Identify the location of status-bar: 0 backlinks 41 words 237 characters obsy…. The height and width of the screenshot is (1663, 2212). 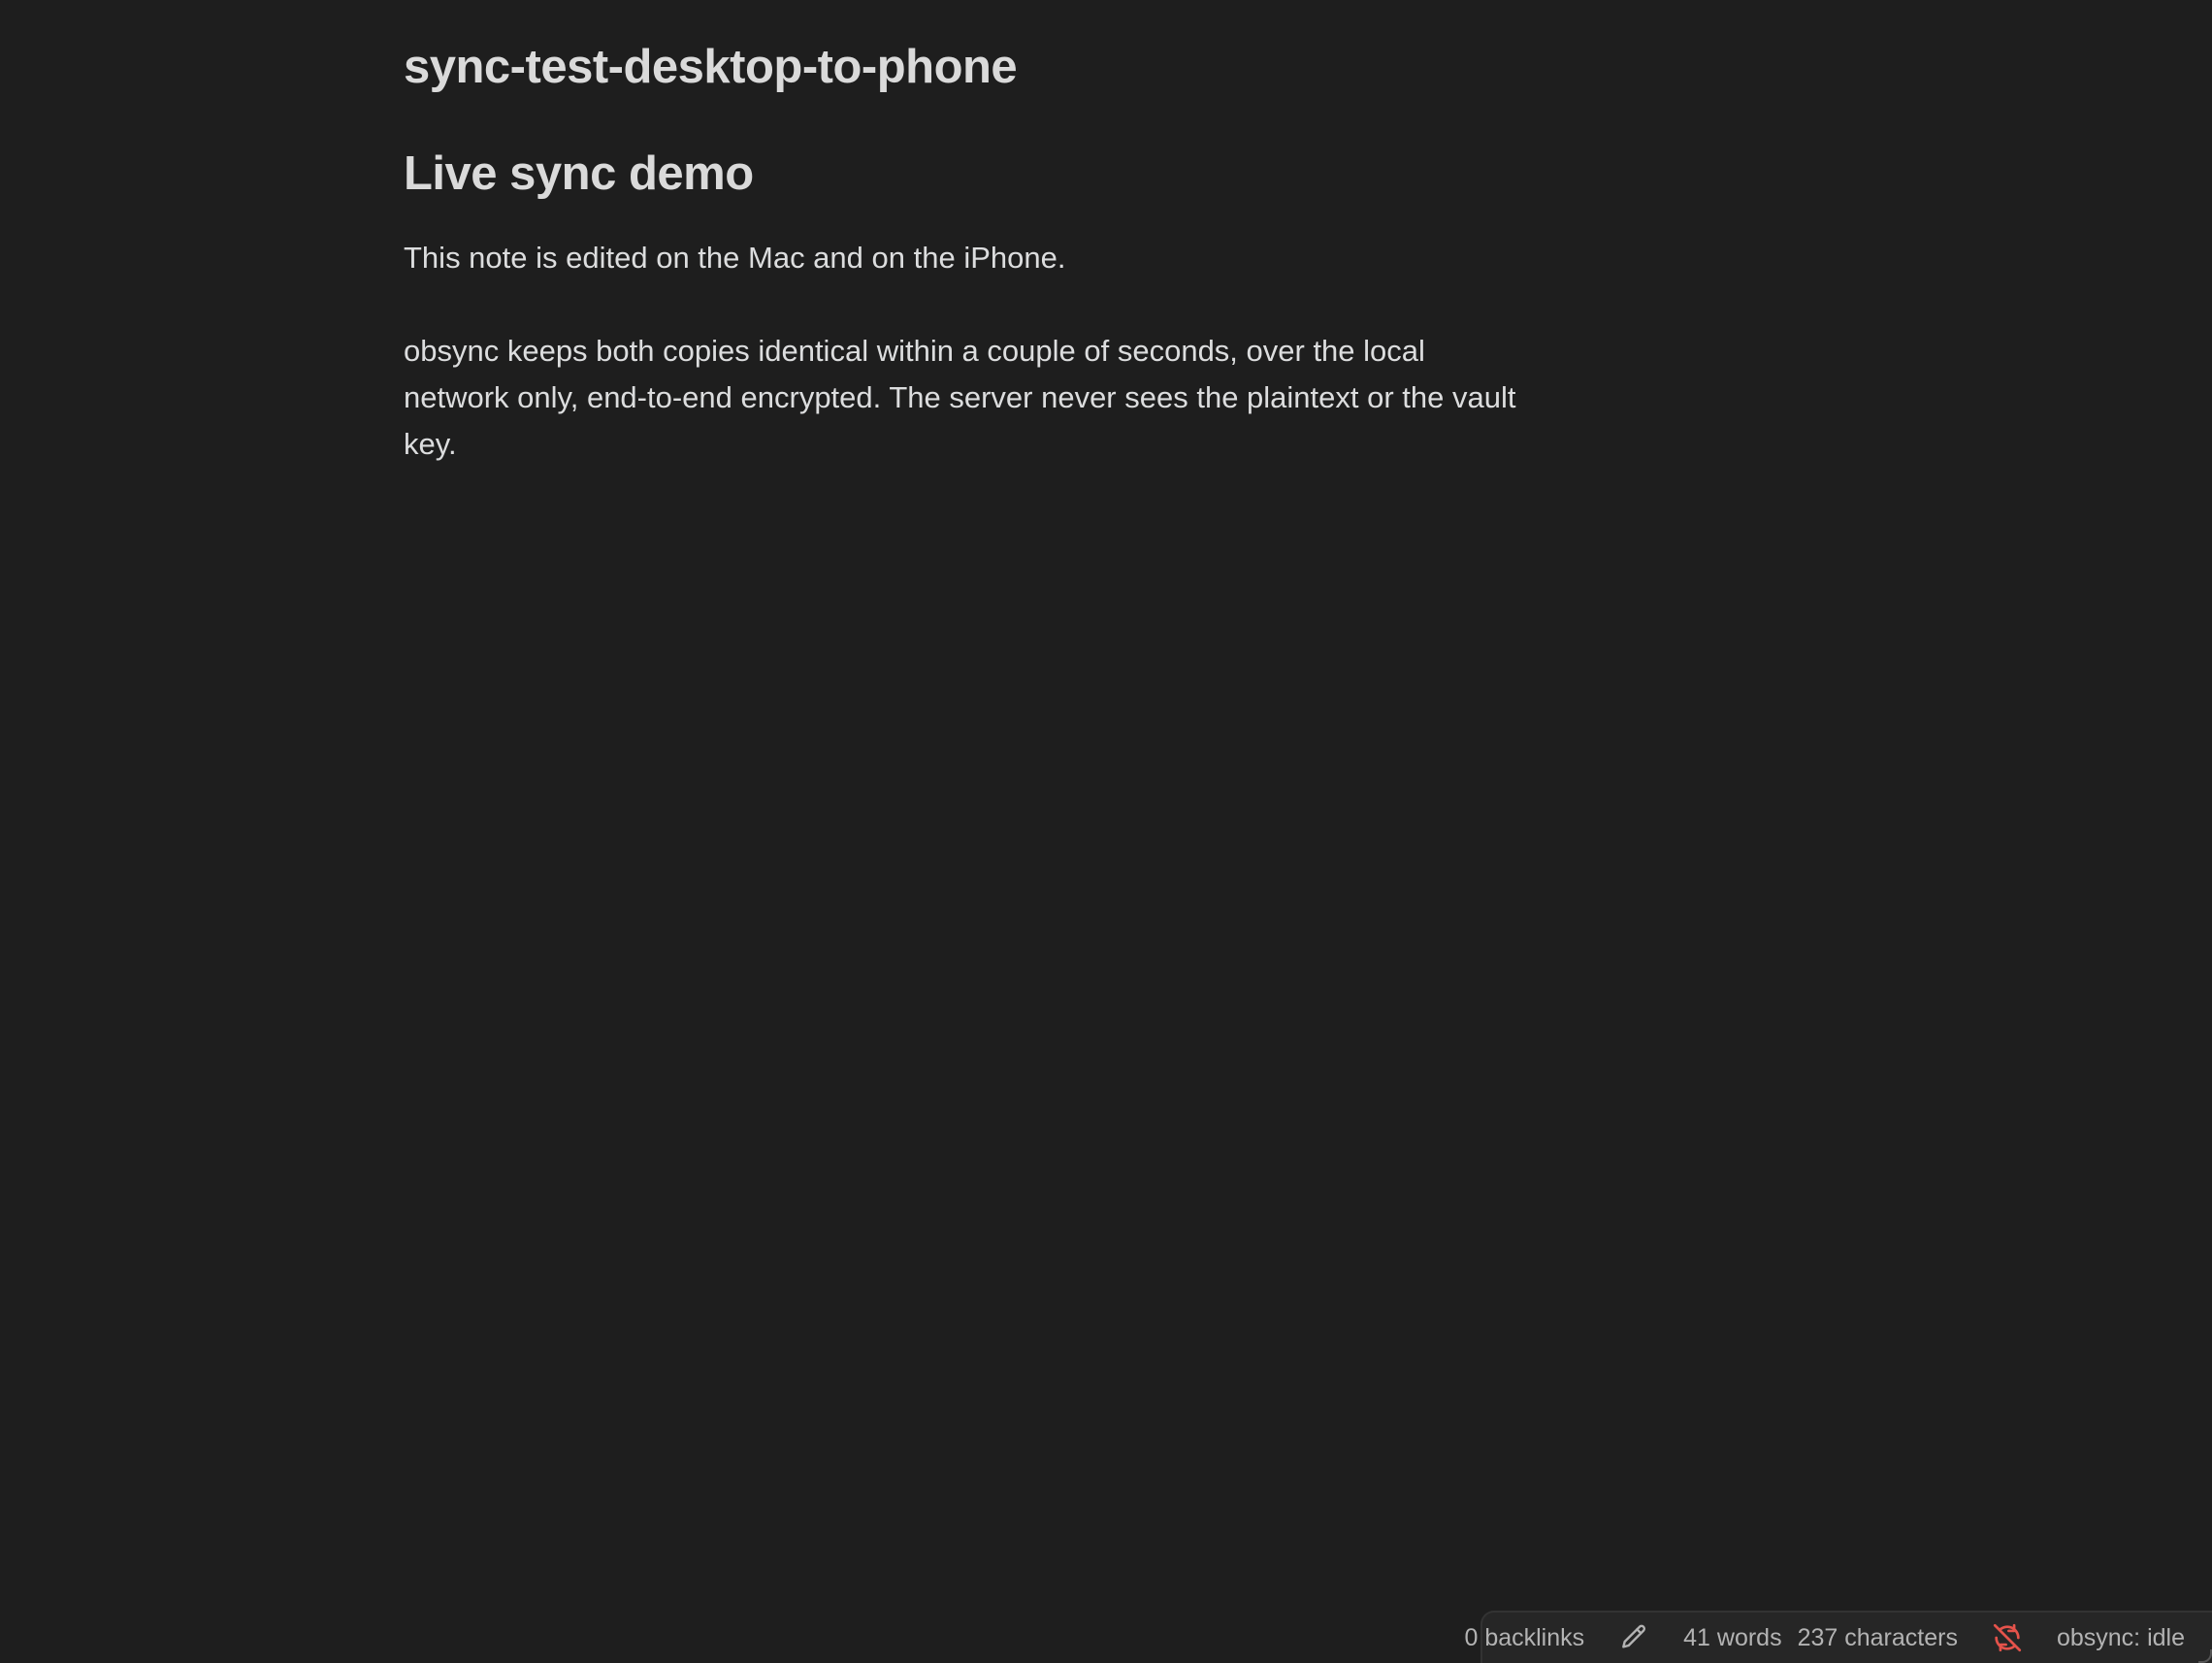
(1838, 1637).